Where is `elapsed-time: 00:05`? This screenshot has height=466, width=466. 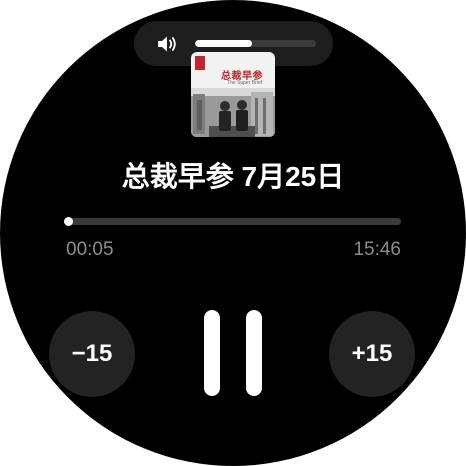 elapsed-time: 00:05 is located at coordinates (90, 249).